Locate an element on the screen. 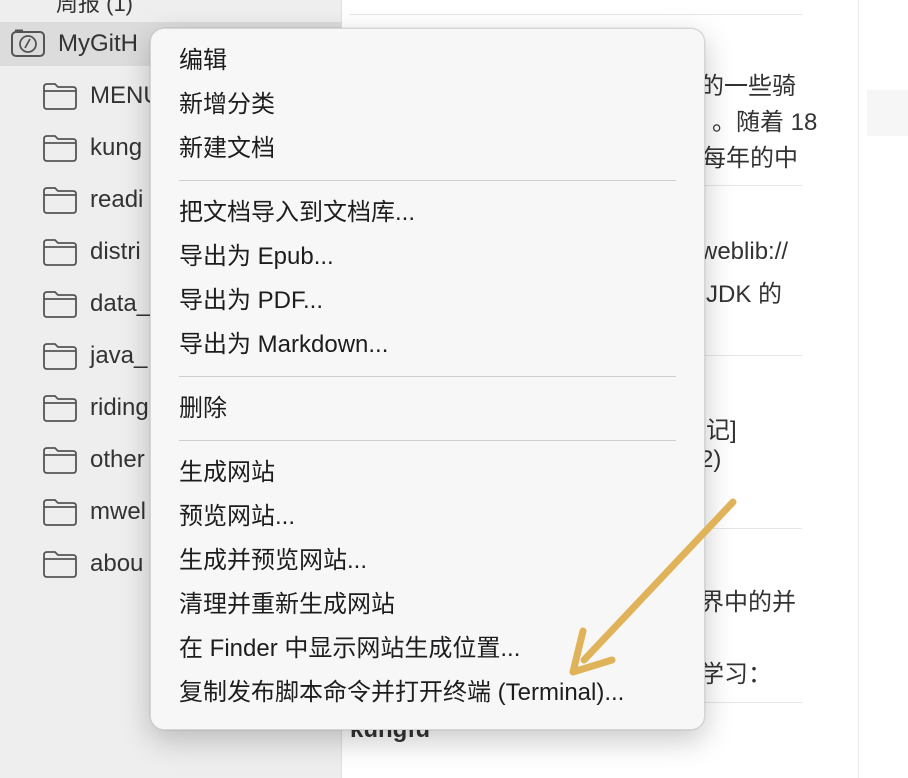 The width and height of the screenshot is (908, 778). doc-snippet: weblib:// is located at coordinates (744, 252).